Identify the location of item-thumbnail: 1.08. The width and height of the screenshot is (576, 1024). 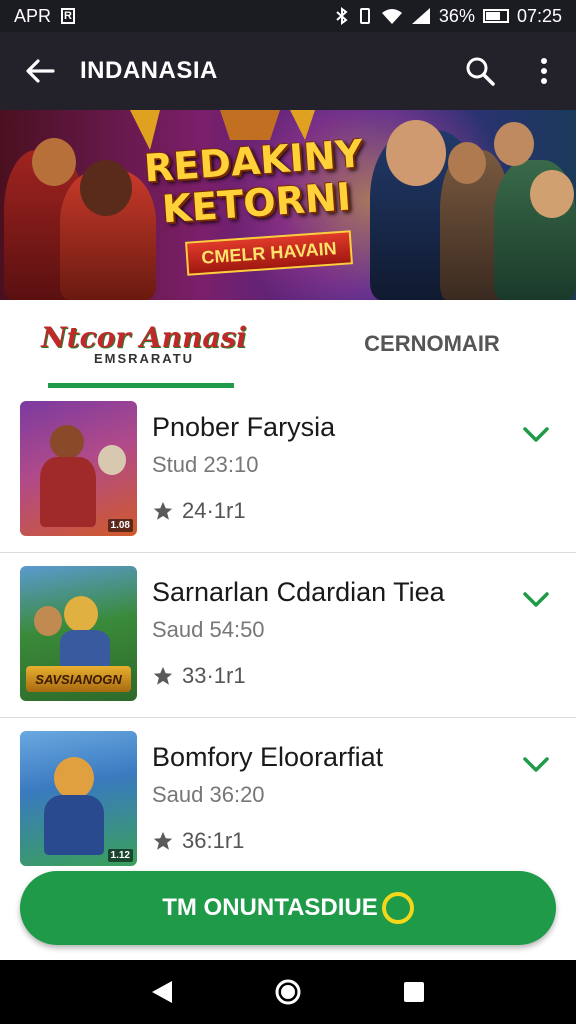
(78, 468).